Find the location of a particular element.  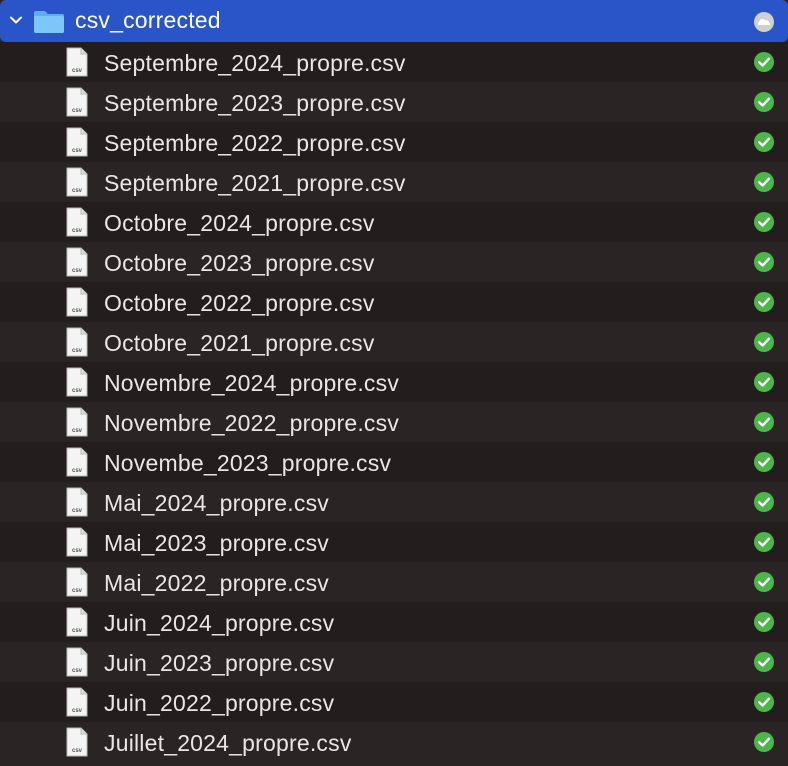

folder-name: csv_corrected is located at coordinates (148, 20).